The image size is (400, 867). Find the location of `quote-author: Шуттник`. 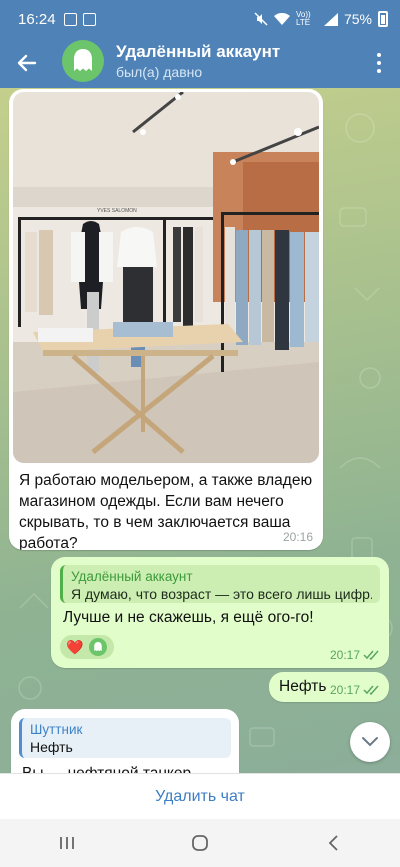

quote-author: Шуттник is located at coordinates (56, 729).